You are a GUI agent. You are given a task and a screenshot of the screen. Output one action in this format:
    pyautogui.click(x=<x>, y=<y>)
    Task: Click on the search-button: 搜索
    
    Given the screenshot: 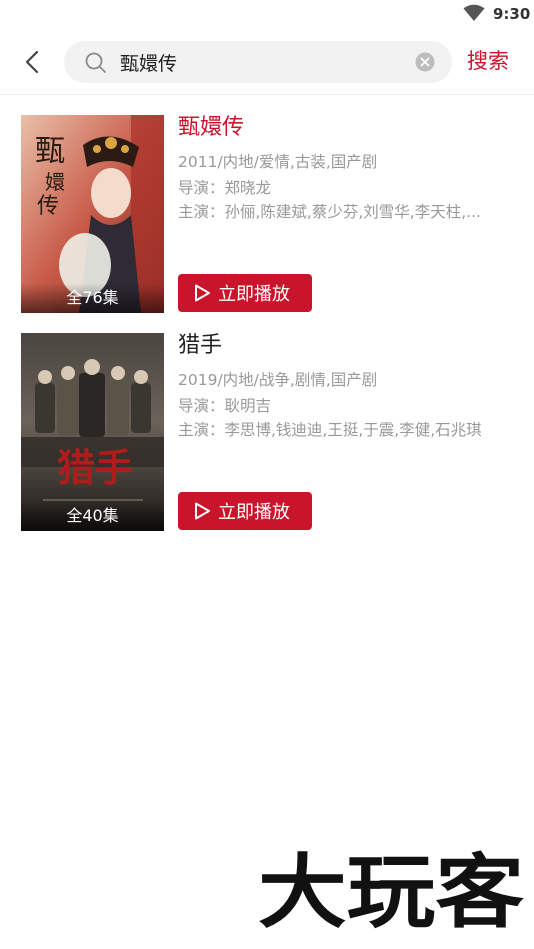 What is the action you would take?
    pyautogui.click(x=488, y=61)
    